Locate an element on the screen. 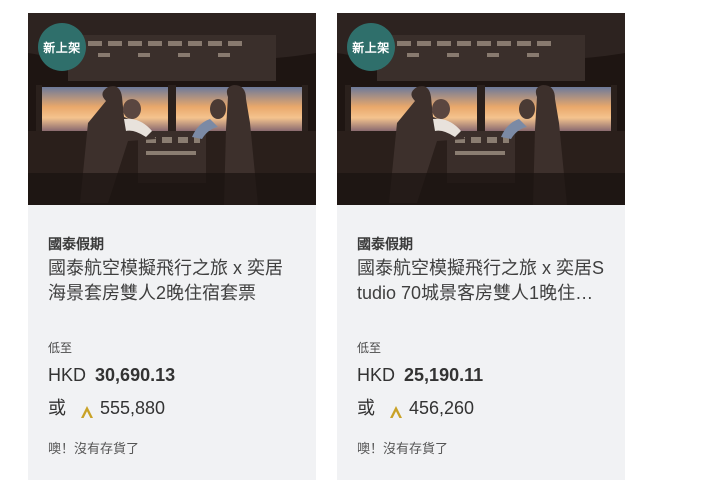 This screenshot has width=707, height=480. miles-price: 或 456,260 is located at coordinates (481, 408).